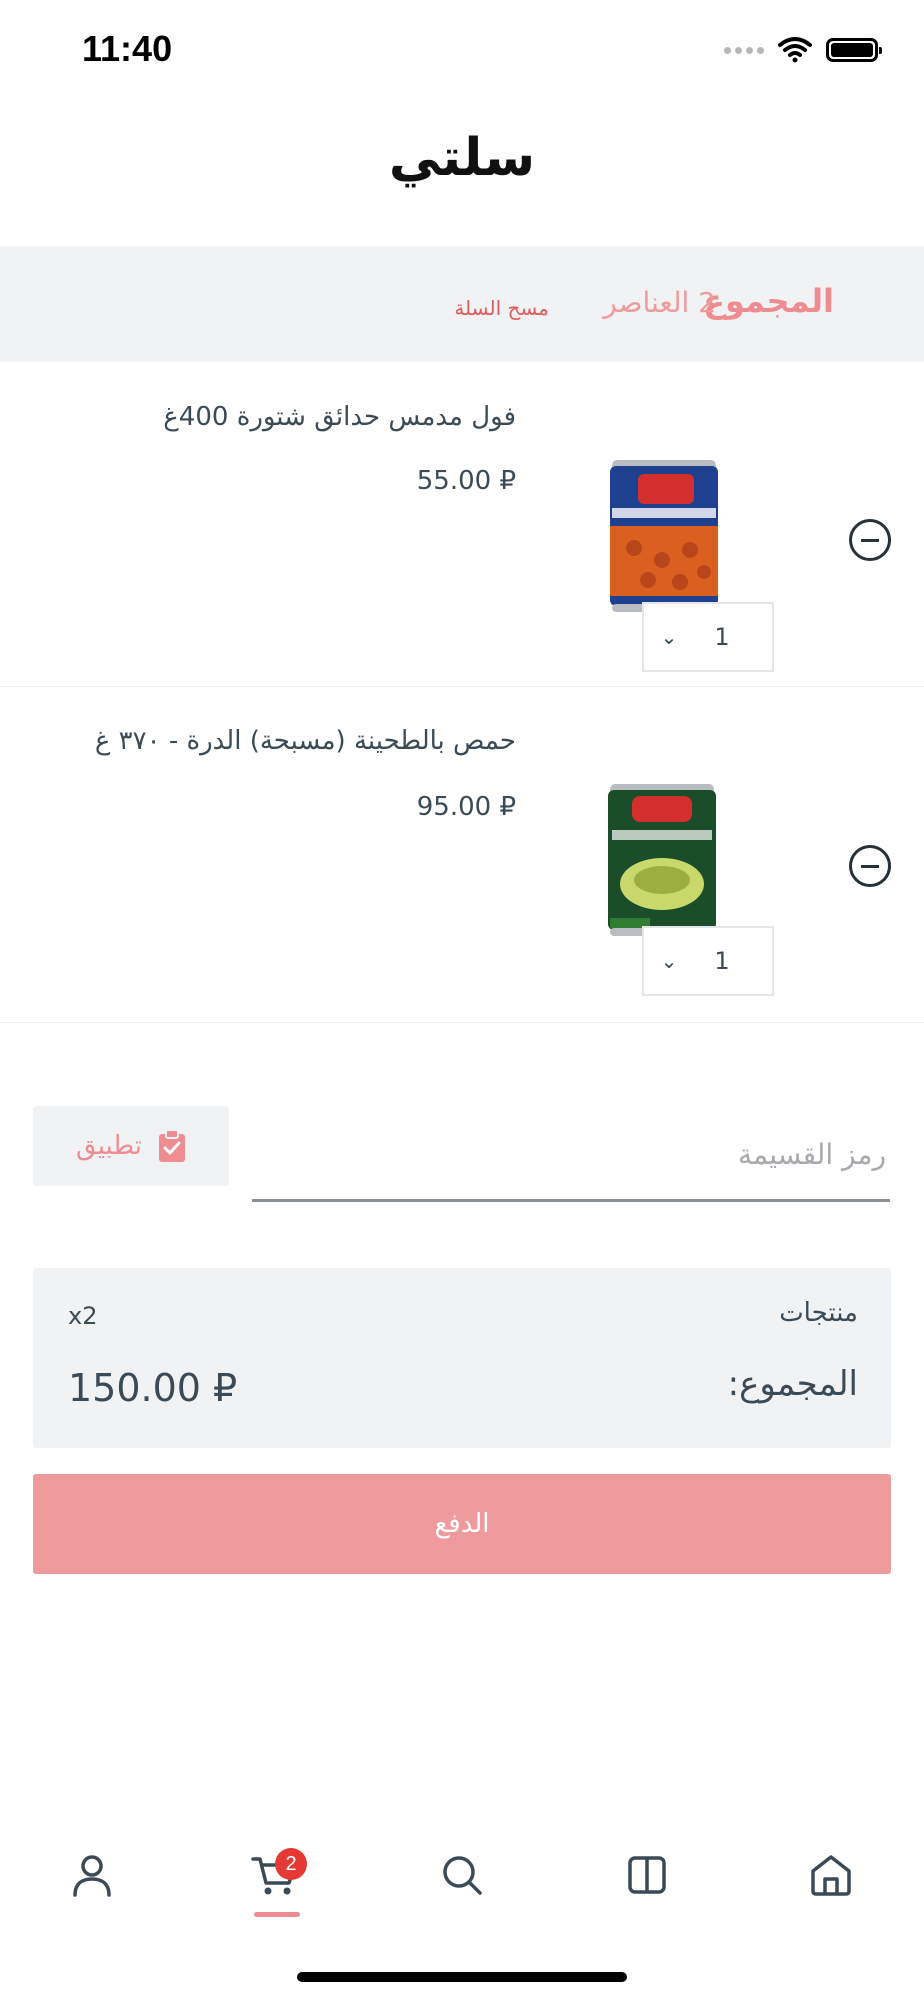 This screenshot has height=2000, width=924. I want to click on book-icon, so click(647, 1875).